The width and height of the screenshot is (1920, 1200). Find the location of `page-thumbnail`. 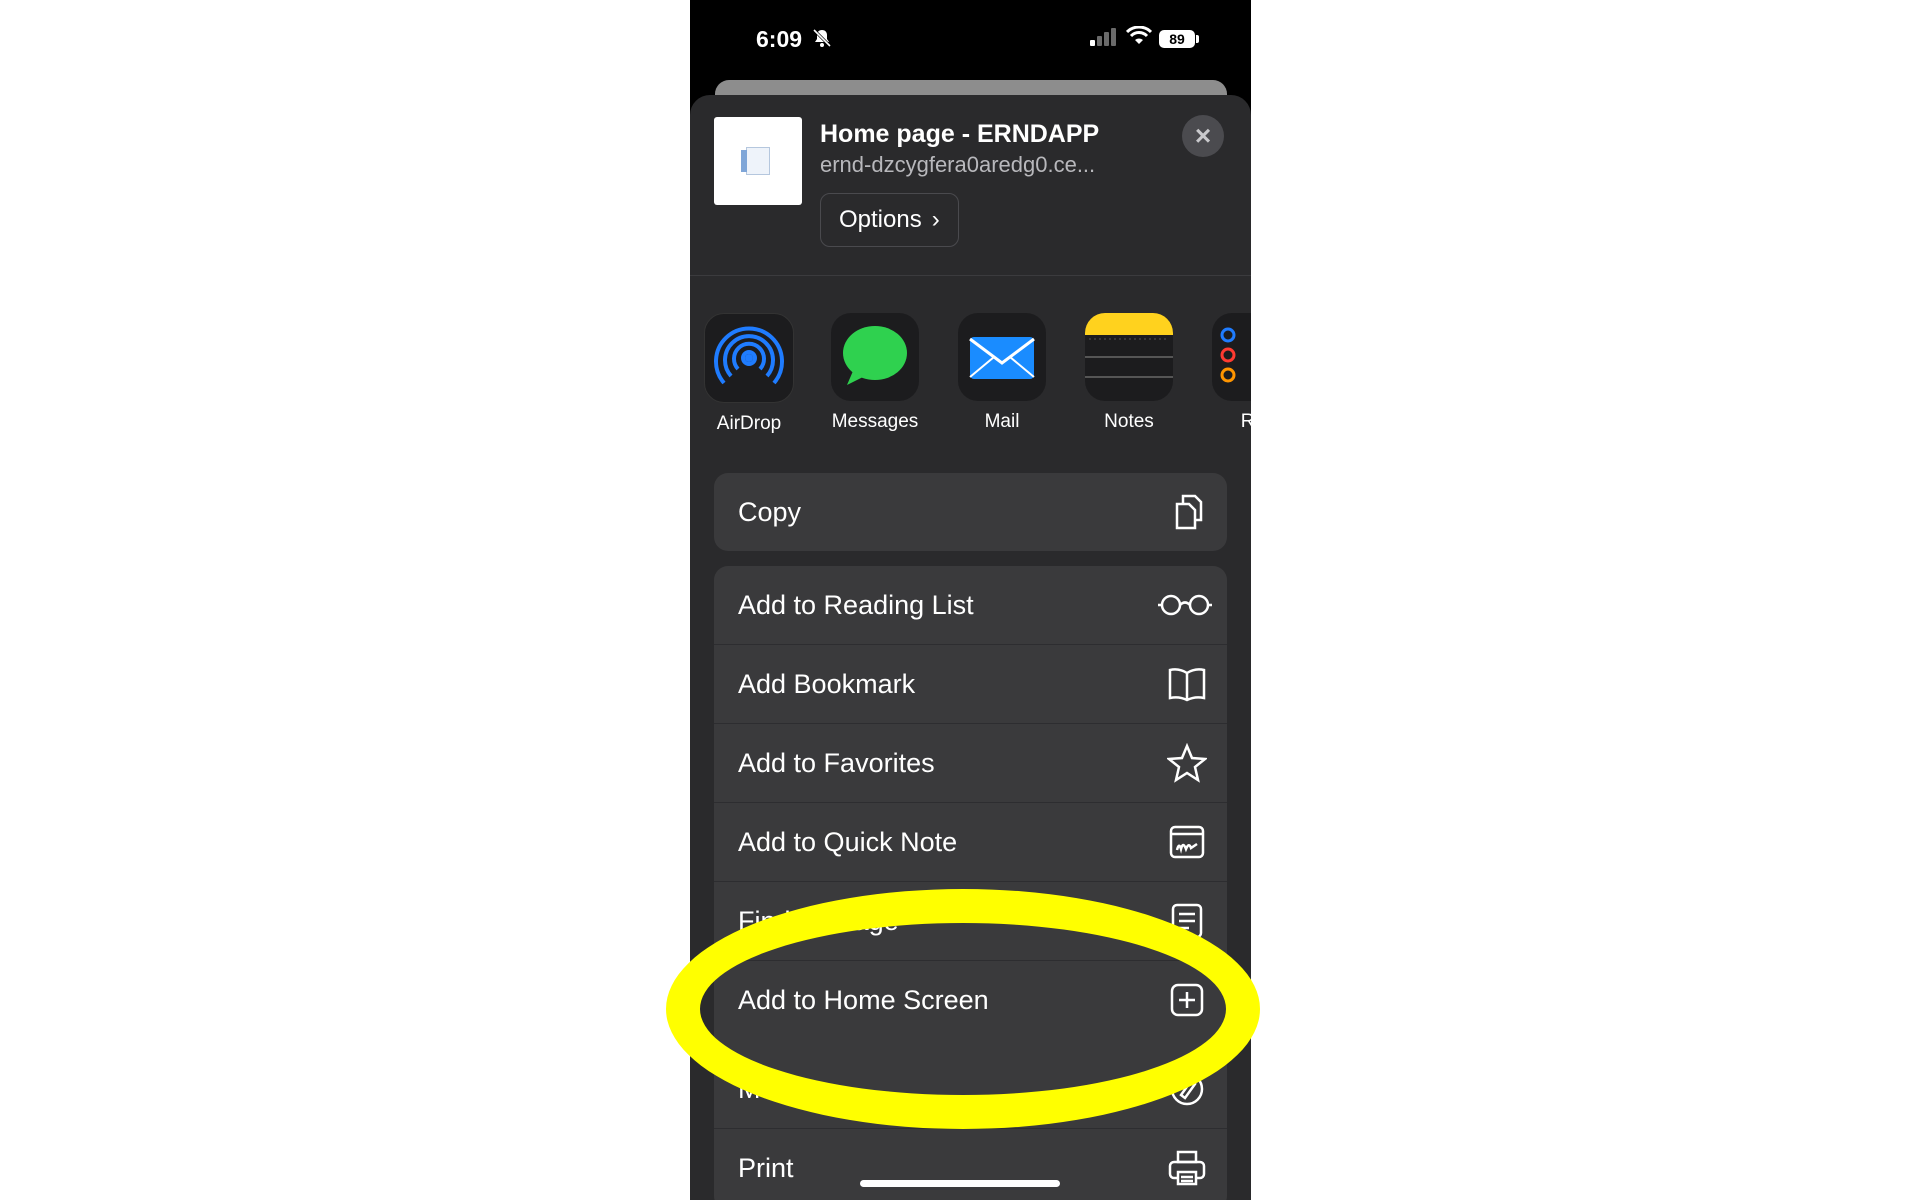

page-thumbnail is located at coordinates (758, 161).